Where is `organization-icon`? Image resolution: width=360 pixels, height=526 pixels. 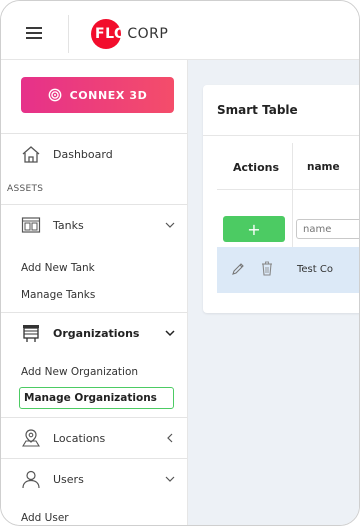
organization-icon is located at coordinates (31, 333).